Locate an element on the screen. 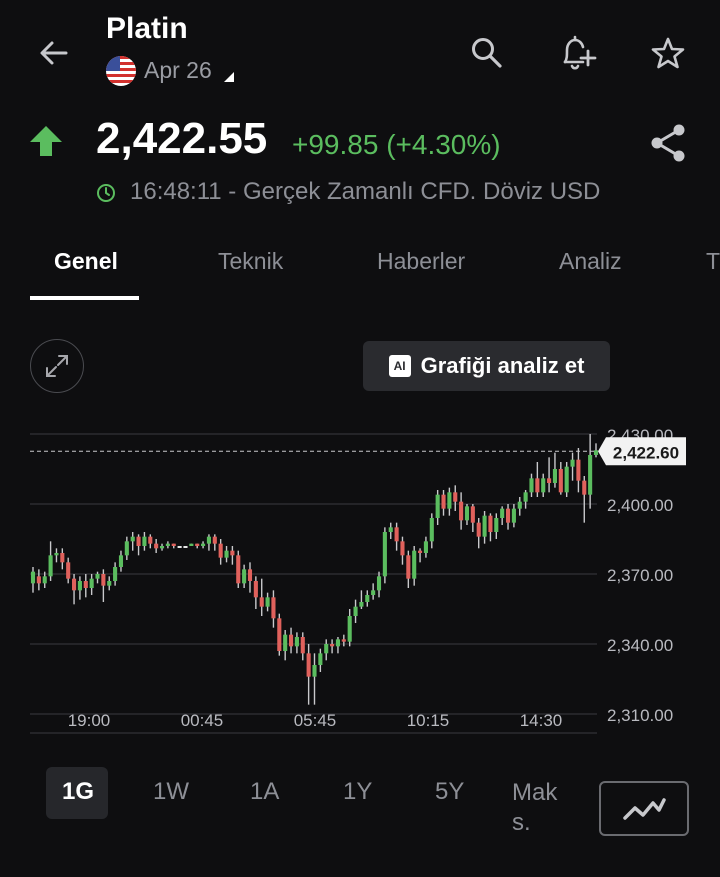  period-1a: 1A is located at coordinates (264, 792).